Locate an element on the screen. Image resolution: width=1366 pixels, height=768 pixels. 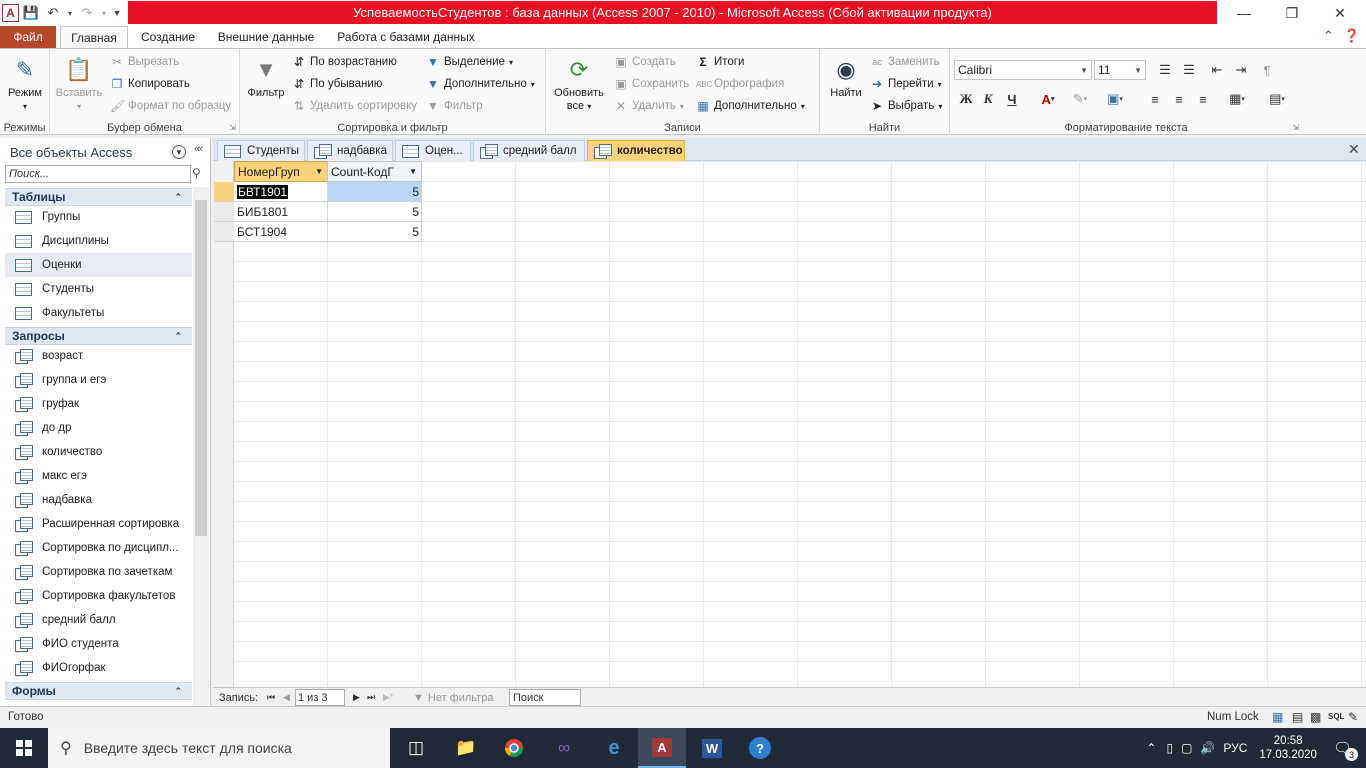
cut-button: ✂ Вырезать is located at coordinates (144, 62).